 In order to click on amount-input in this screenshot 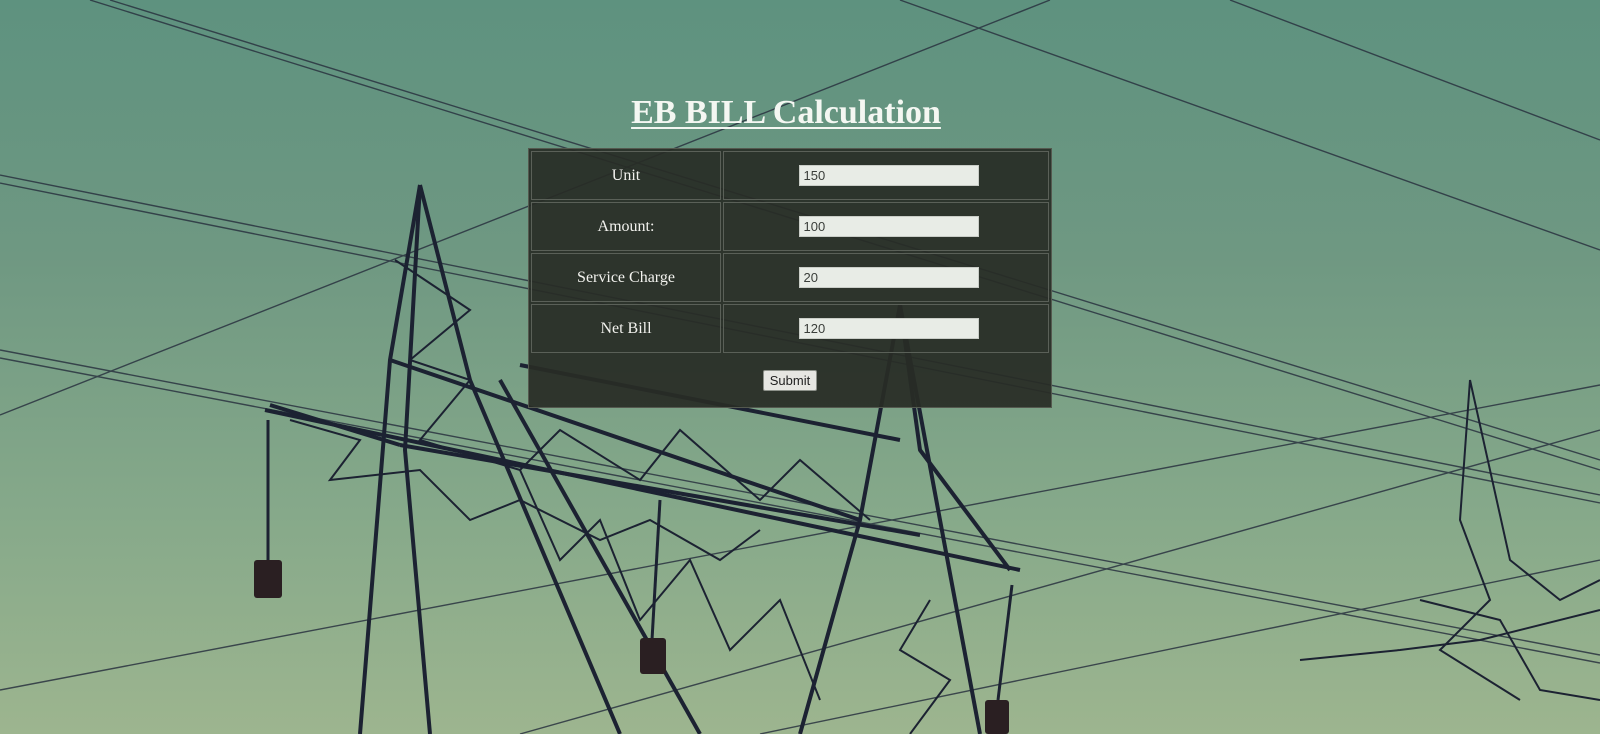, I will do `click(888, 226)`.